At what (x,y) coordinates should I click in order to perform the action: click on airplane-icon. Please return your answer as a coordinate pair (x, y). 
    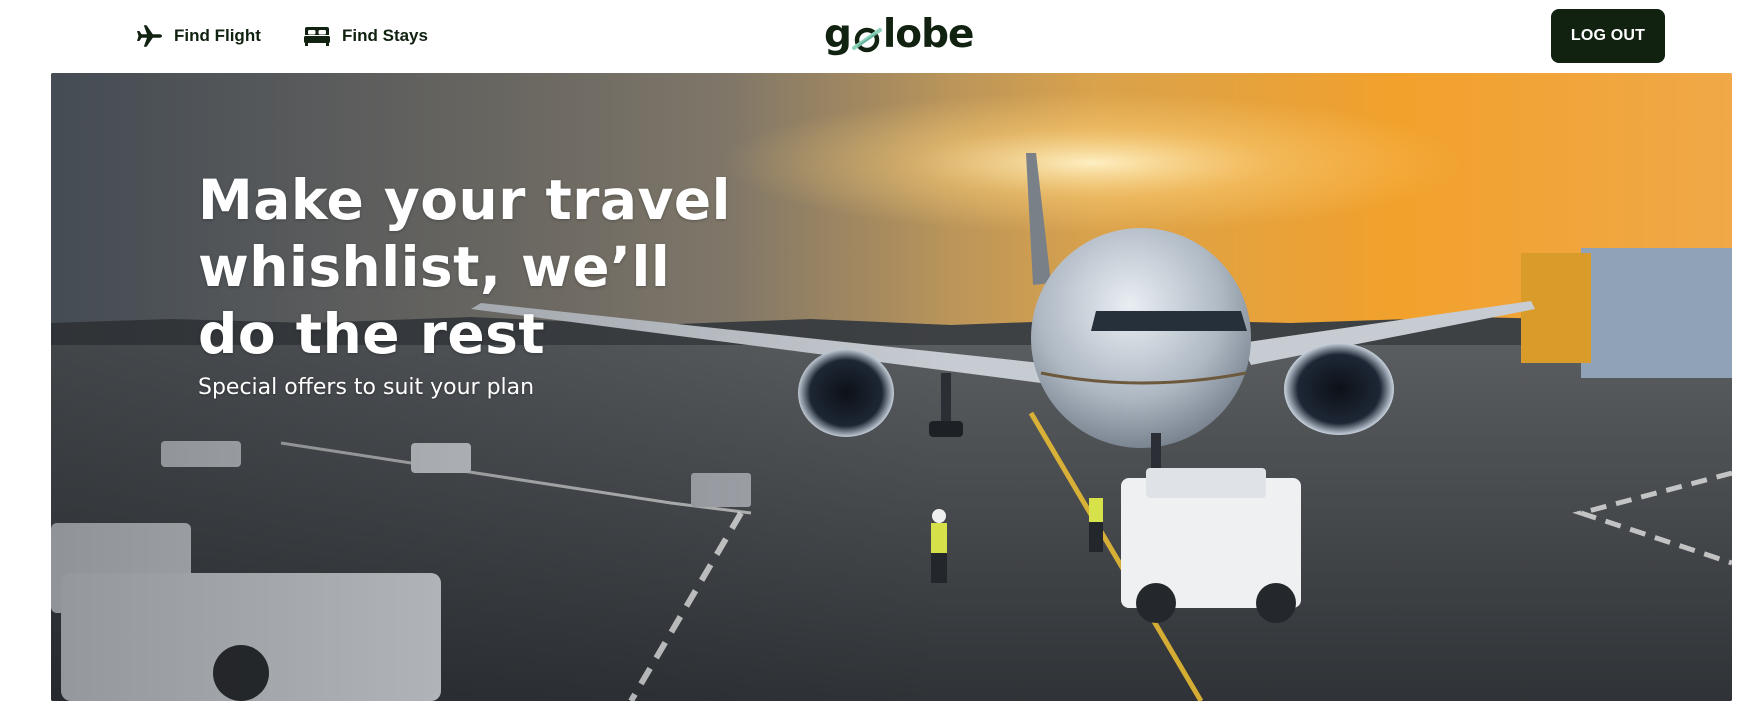
    Looking at the image, I should click on (149, 36).